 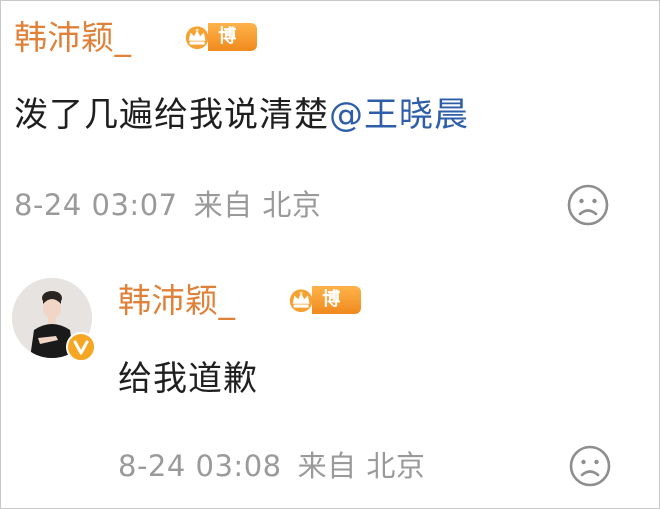 I want to click on comment-text: 泼了几遍给我说清楚@王晓晨, so click(x=241, y=115).